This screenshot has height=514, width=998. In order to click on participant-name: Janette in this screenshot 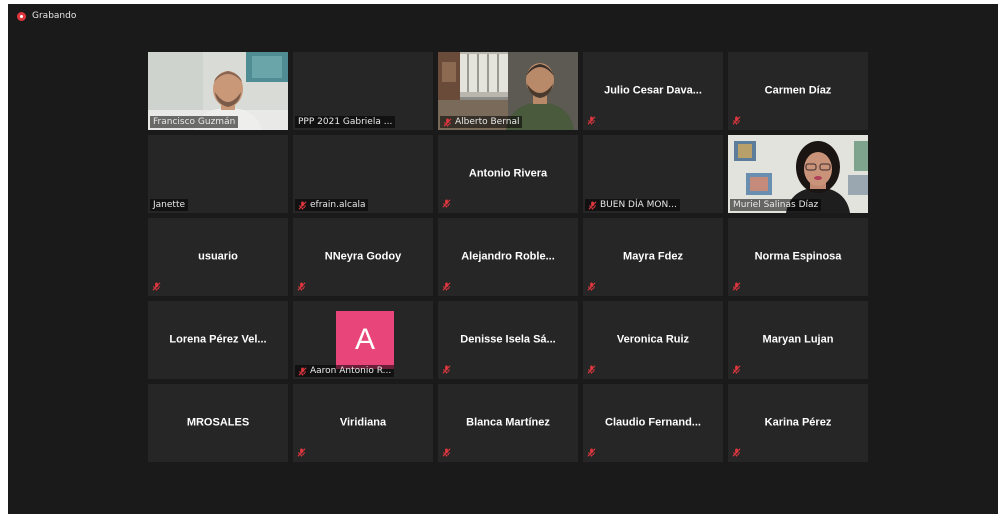, I will do `click(169, 205)`.